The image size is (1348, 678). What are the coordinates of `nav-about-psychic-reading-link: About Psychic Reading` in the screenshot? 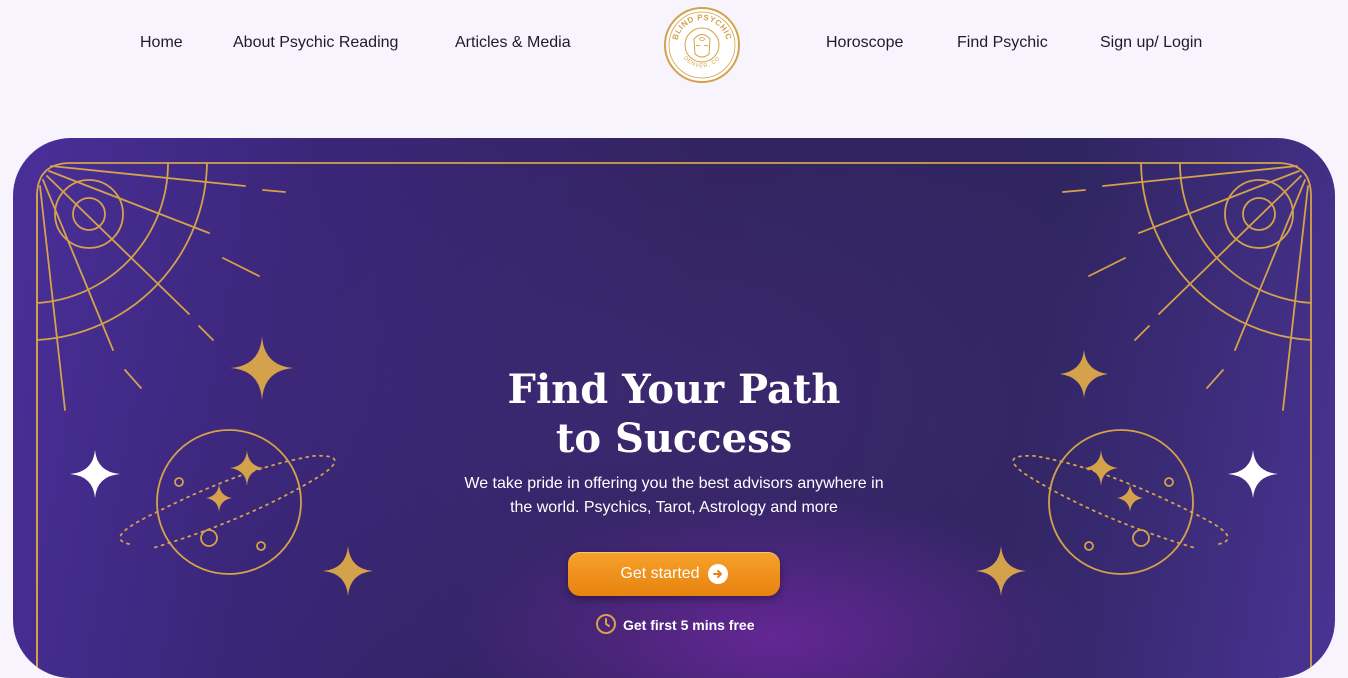 It's located at (315, 43).